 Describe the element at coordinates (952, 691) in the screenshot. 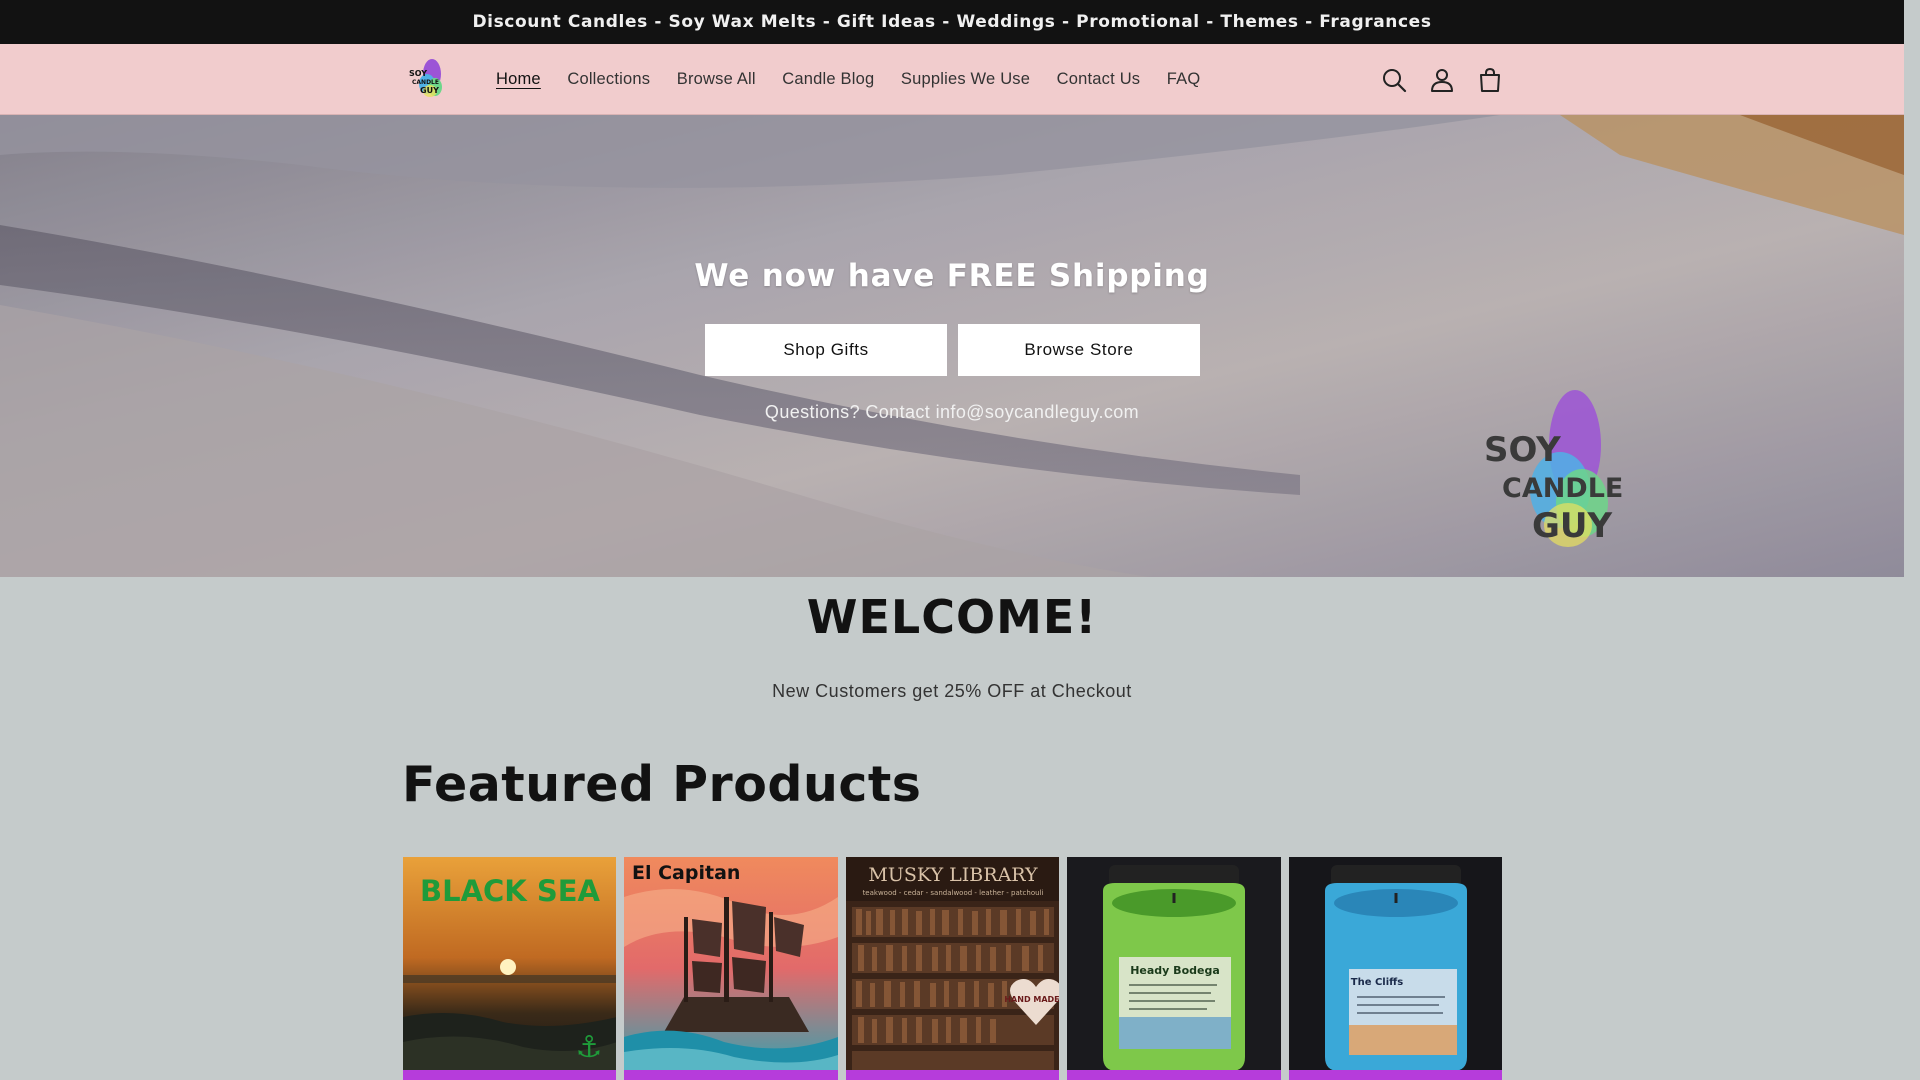

I see `promo-text: New Customers get 25% OFF at Checkout` at that location.